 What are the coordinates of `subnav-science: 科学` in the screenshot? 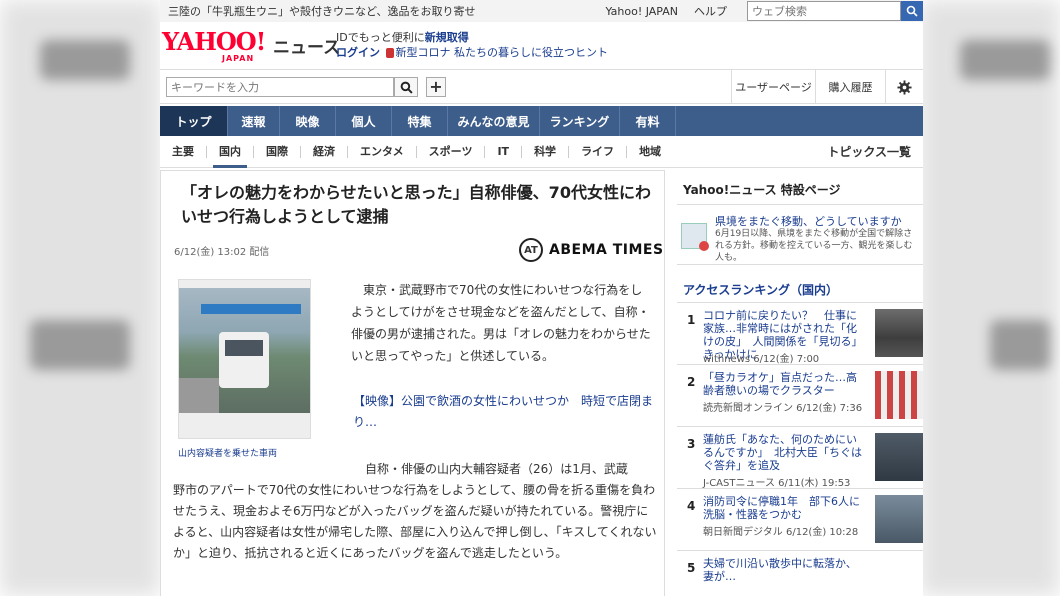 It's located at (546, 151).